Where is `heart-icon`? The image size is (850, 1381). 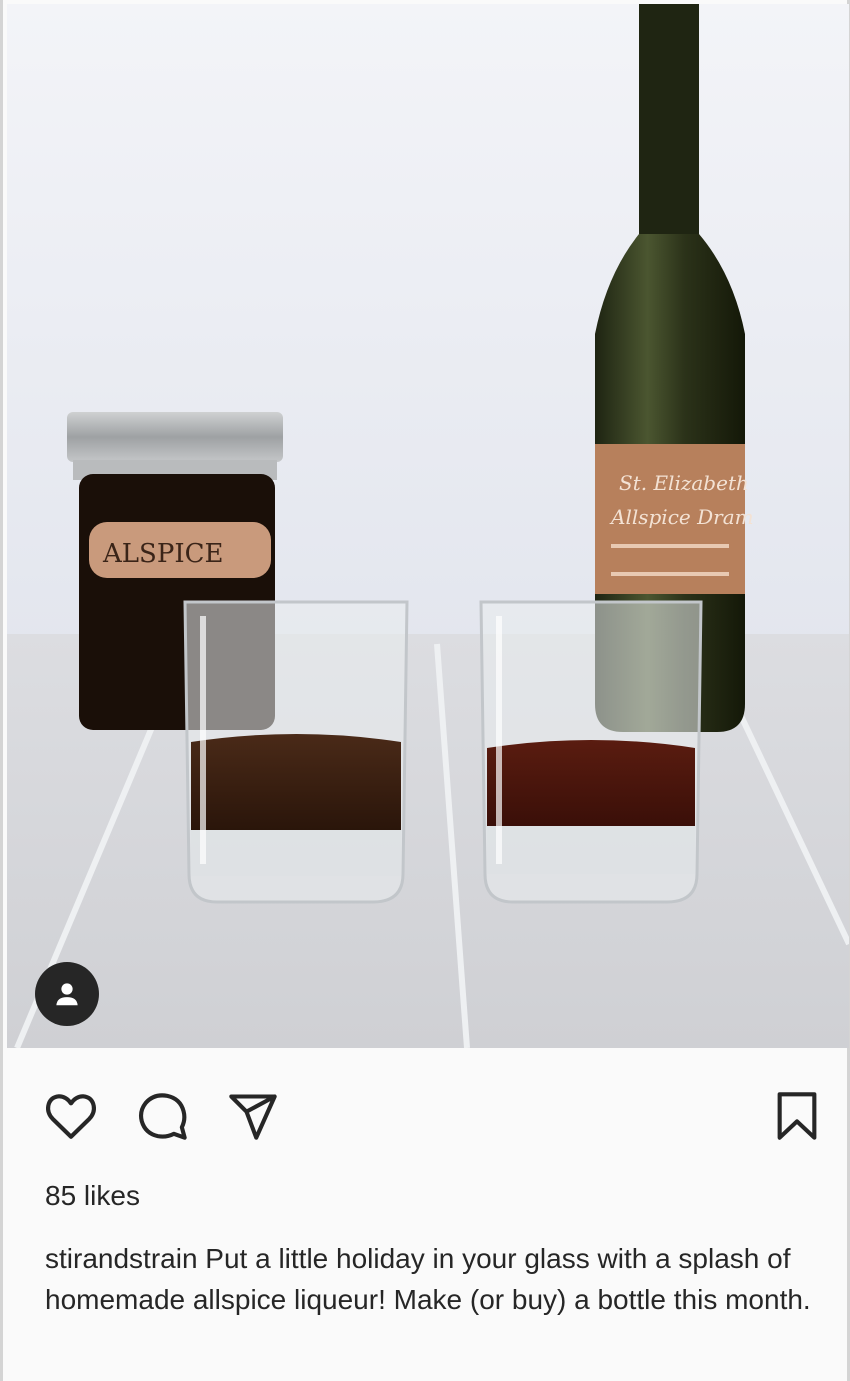
heart-icon is located at coordinates (71, 1116).